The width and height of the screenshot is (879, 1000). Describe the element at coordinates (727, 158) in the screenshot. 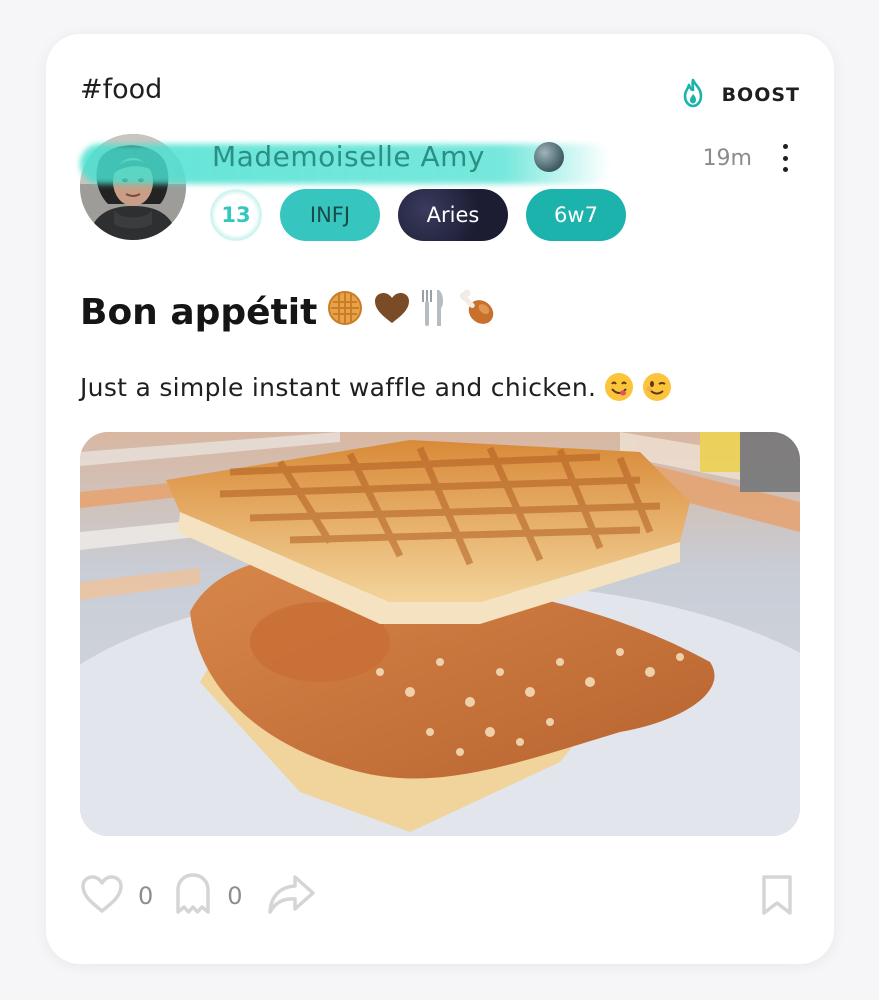

I see `post-time: 19m` at that location.